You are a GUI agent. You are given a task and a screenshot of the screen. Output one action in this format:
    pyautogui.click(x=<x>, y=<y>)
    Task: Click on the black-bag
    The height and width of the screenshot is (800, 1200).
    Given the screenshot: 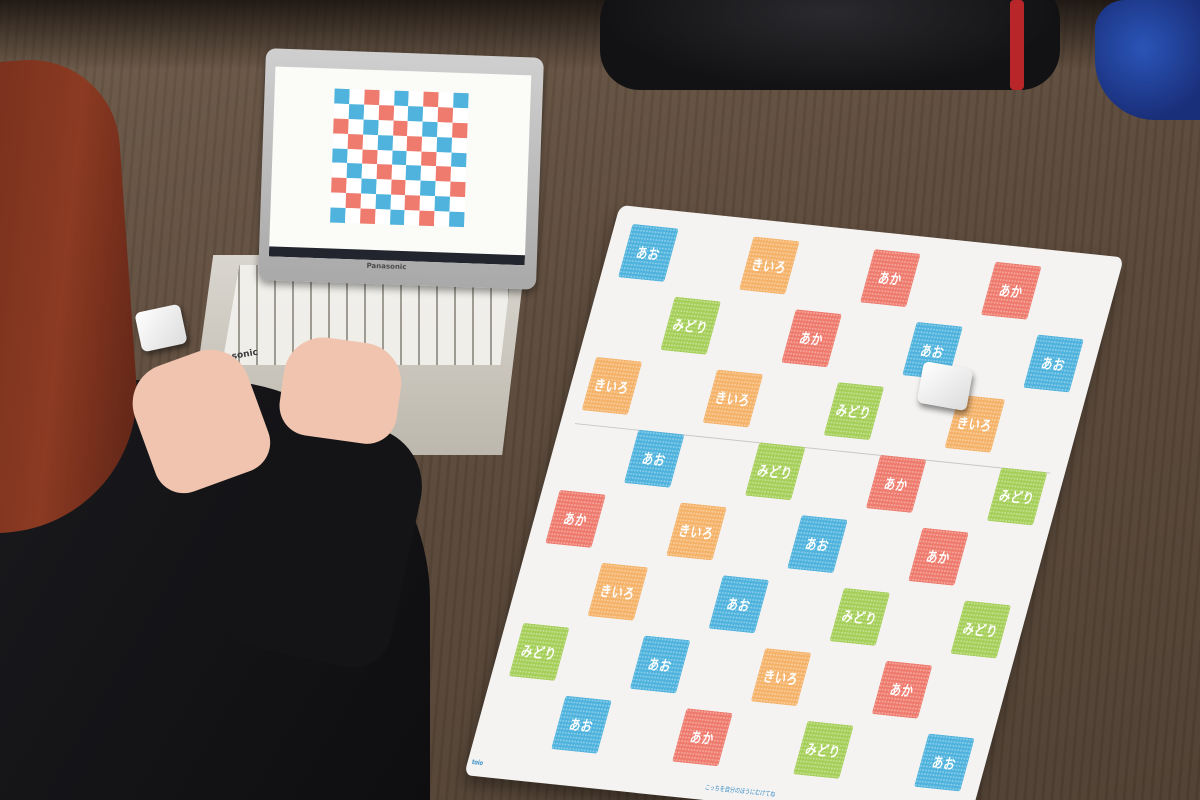 What is the action you would take?
    pyautogui.click(x=830, y=45)
    